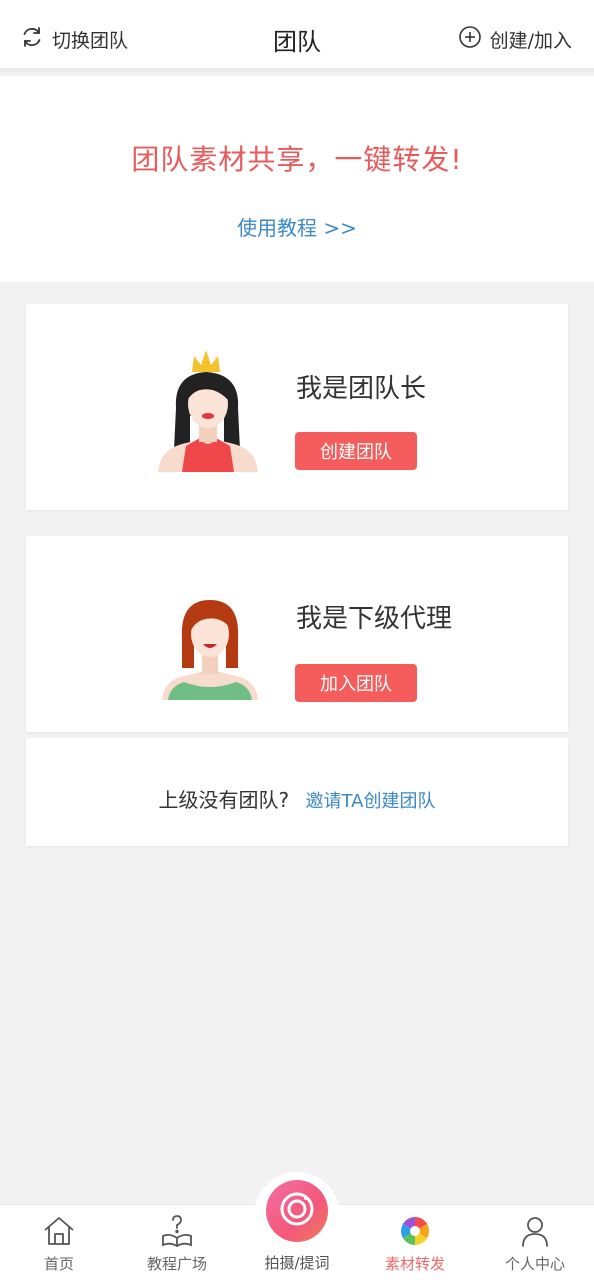 The width and height of the screenshot is (594, 1280). I want to click on top-bar: 切换团队 团队 创建/加入, so click(297, 36).